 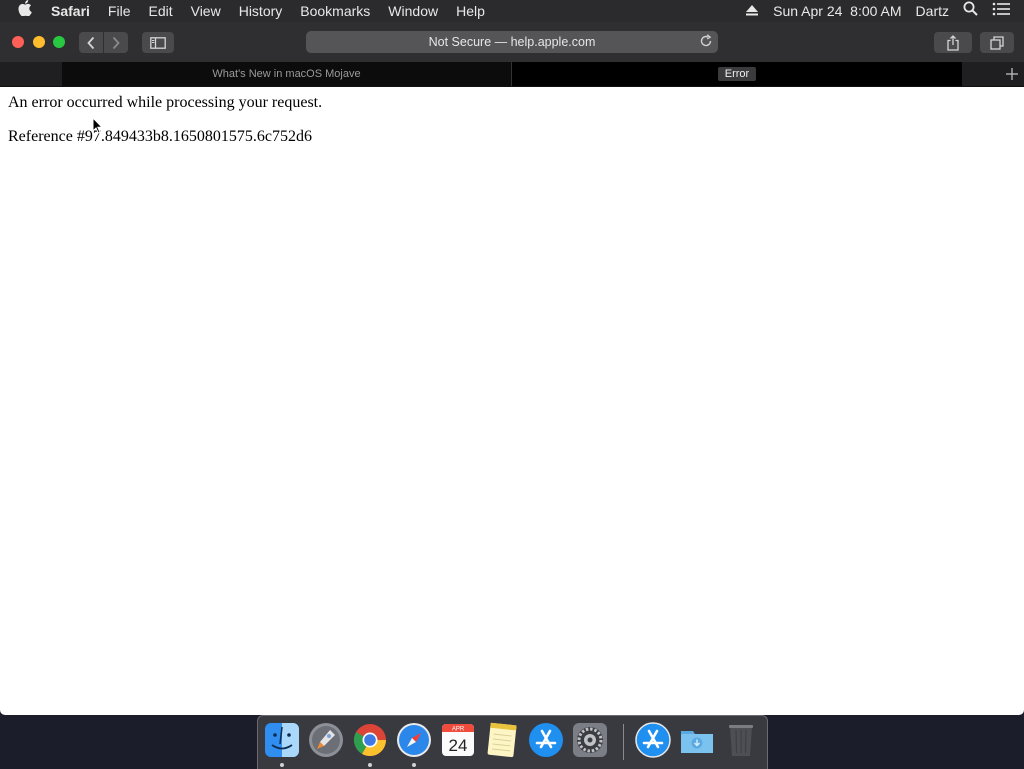 What do you see at coordinates (1004, 11) in the screenshot?
I see `notification-center-icon` at bounding box center [1004, 11].